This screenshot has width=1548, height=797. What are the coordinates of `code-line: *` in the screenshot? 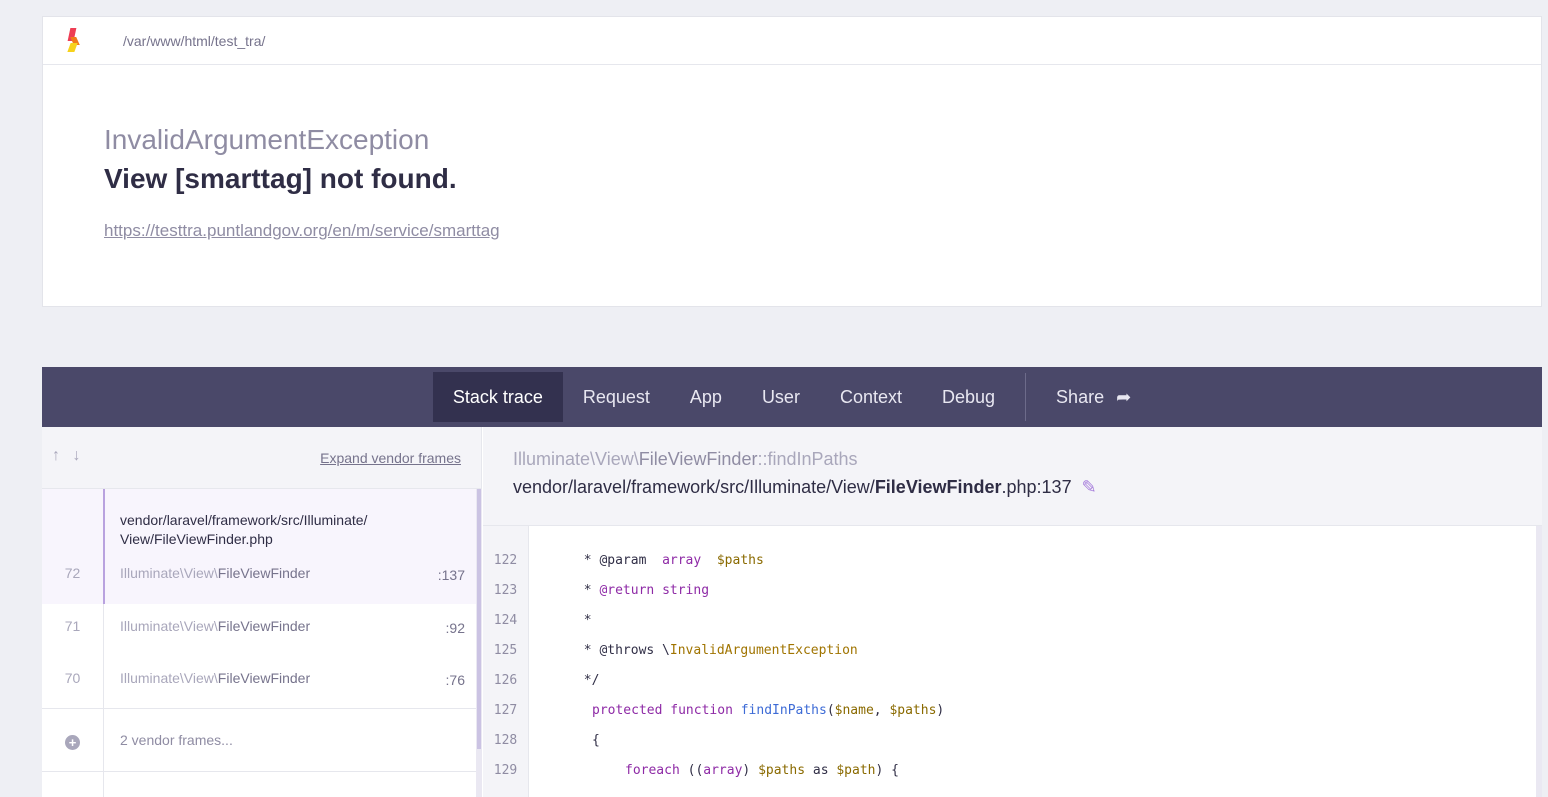 It's located at (560, 620).